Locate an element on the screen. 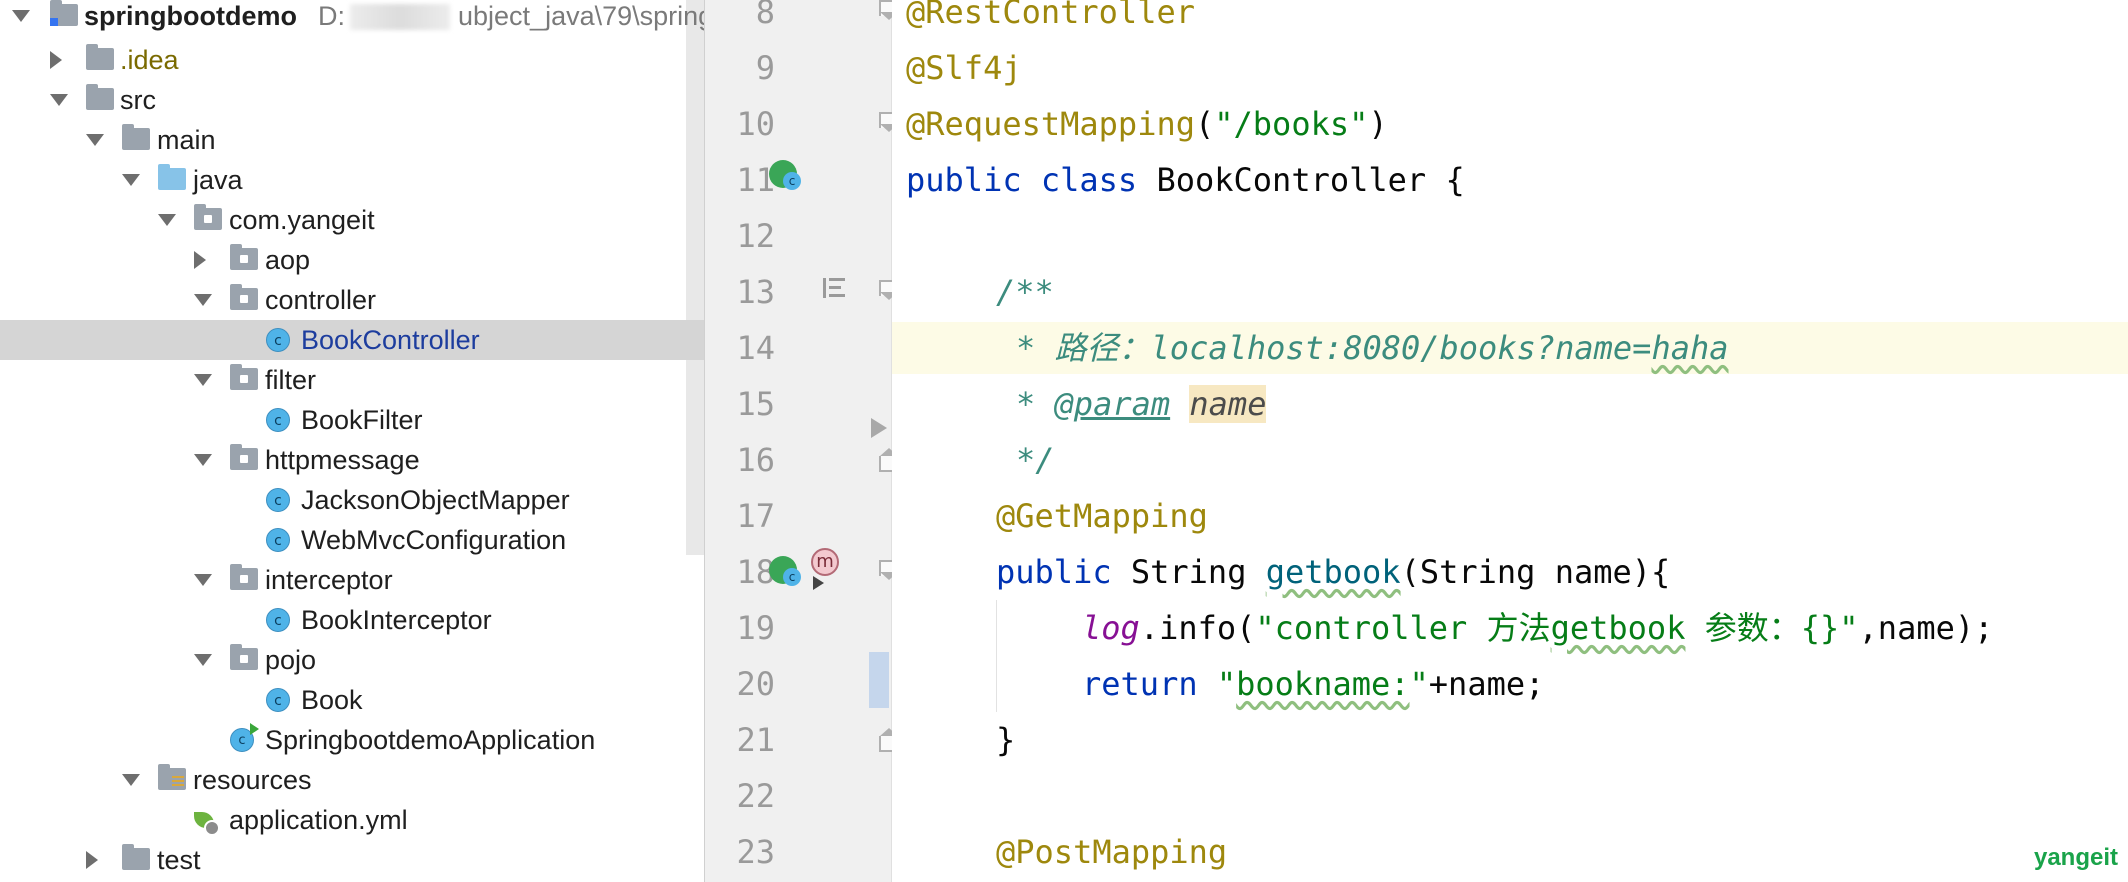  tree-row-httpmessage: httpmessage is located at coordinates (352, 460).